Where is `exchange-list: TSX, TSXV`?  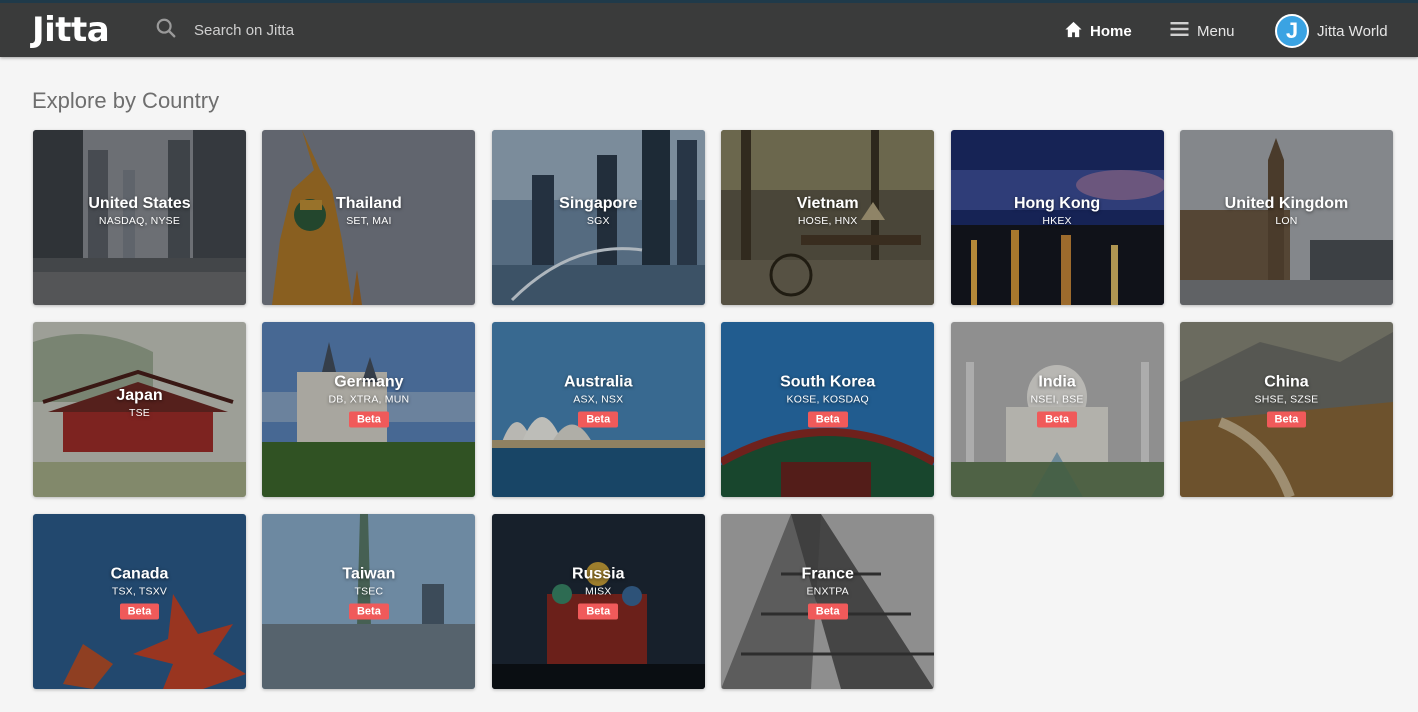
exchange-list: TSX, TSXV is located at coordinates (139, 591).